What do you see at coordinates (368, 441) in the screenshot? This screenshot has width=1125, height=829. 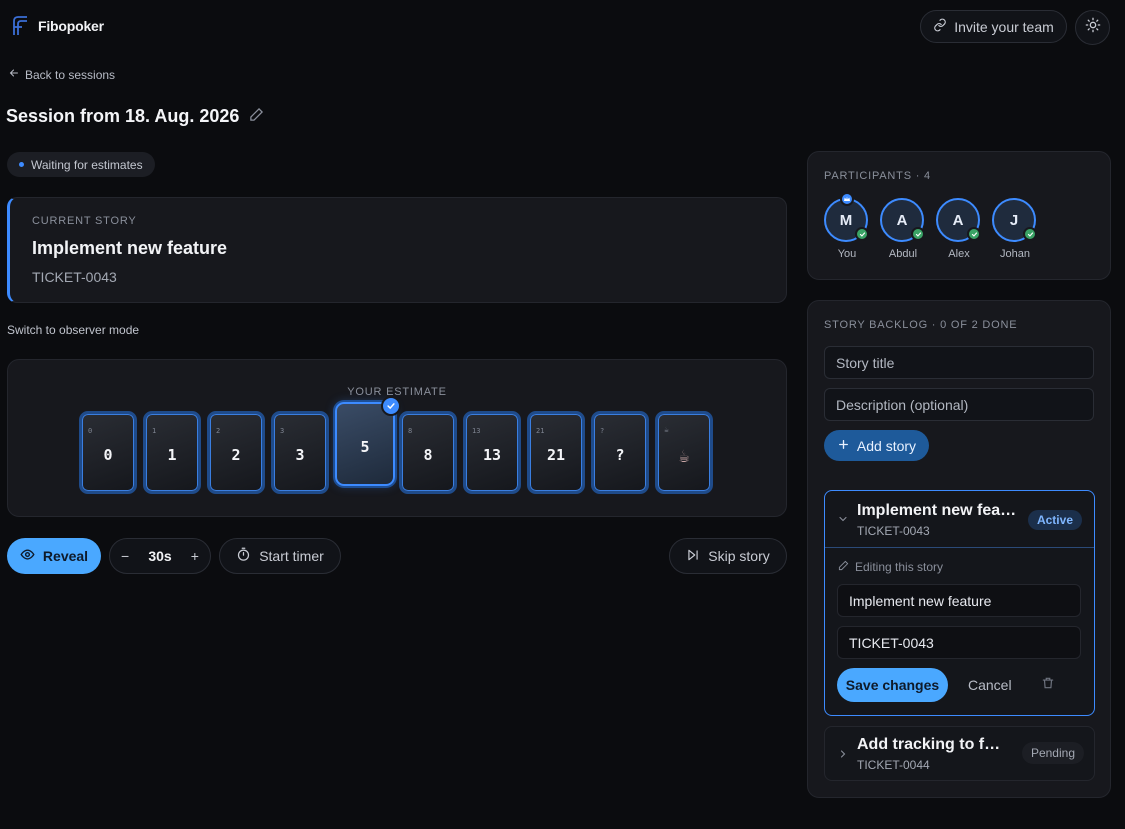 I see `estimate-card-5-selected: 5` at bounding box center [368, 441].